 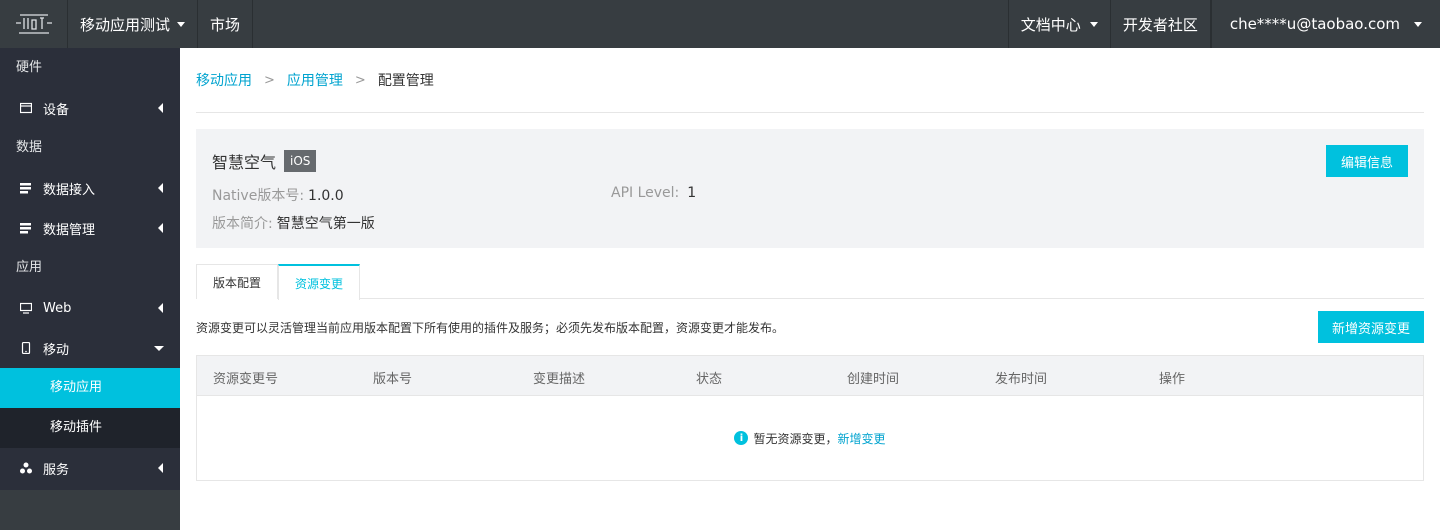 I want to click on tab-resource-change: 资源变更, so click(x=319, y=282).